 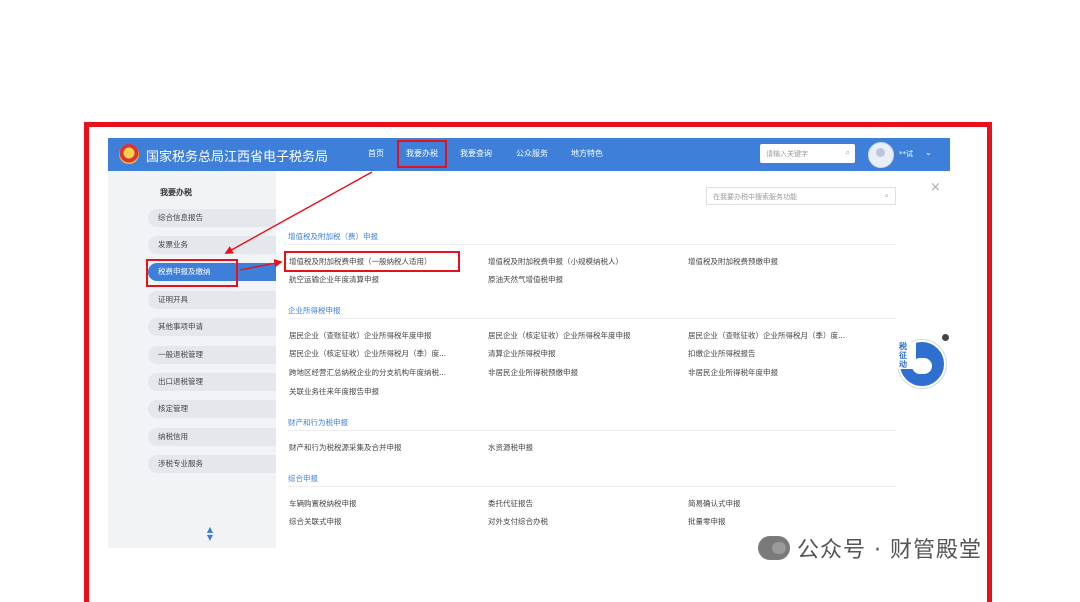 What do you see at coordinates (787, 154) in the screenshot?
I see `global-search-placeholder: 请输入关键字` at bounding box center [787, 154].